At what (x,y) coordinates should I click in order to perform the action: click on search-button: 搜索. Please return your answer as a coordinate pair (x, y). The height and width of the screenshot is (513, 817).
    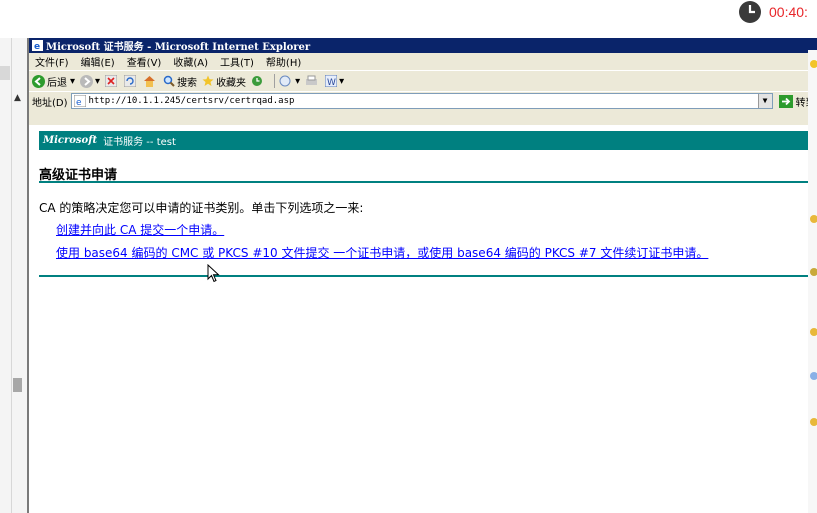
    Looking at the image, I should click on (180, 81).